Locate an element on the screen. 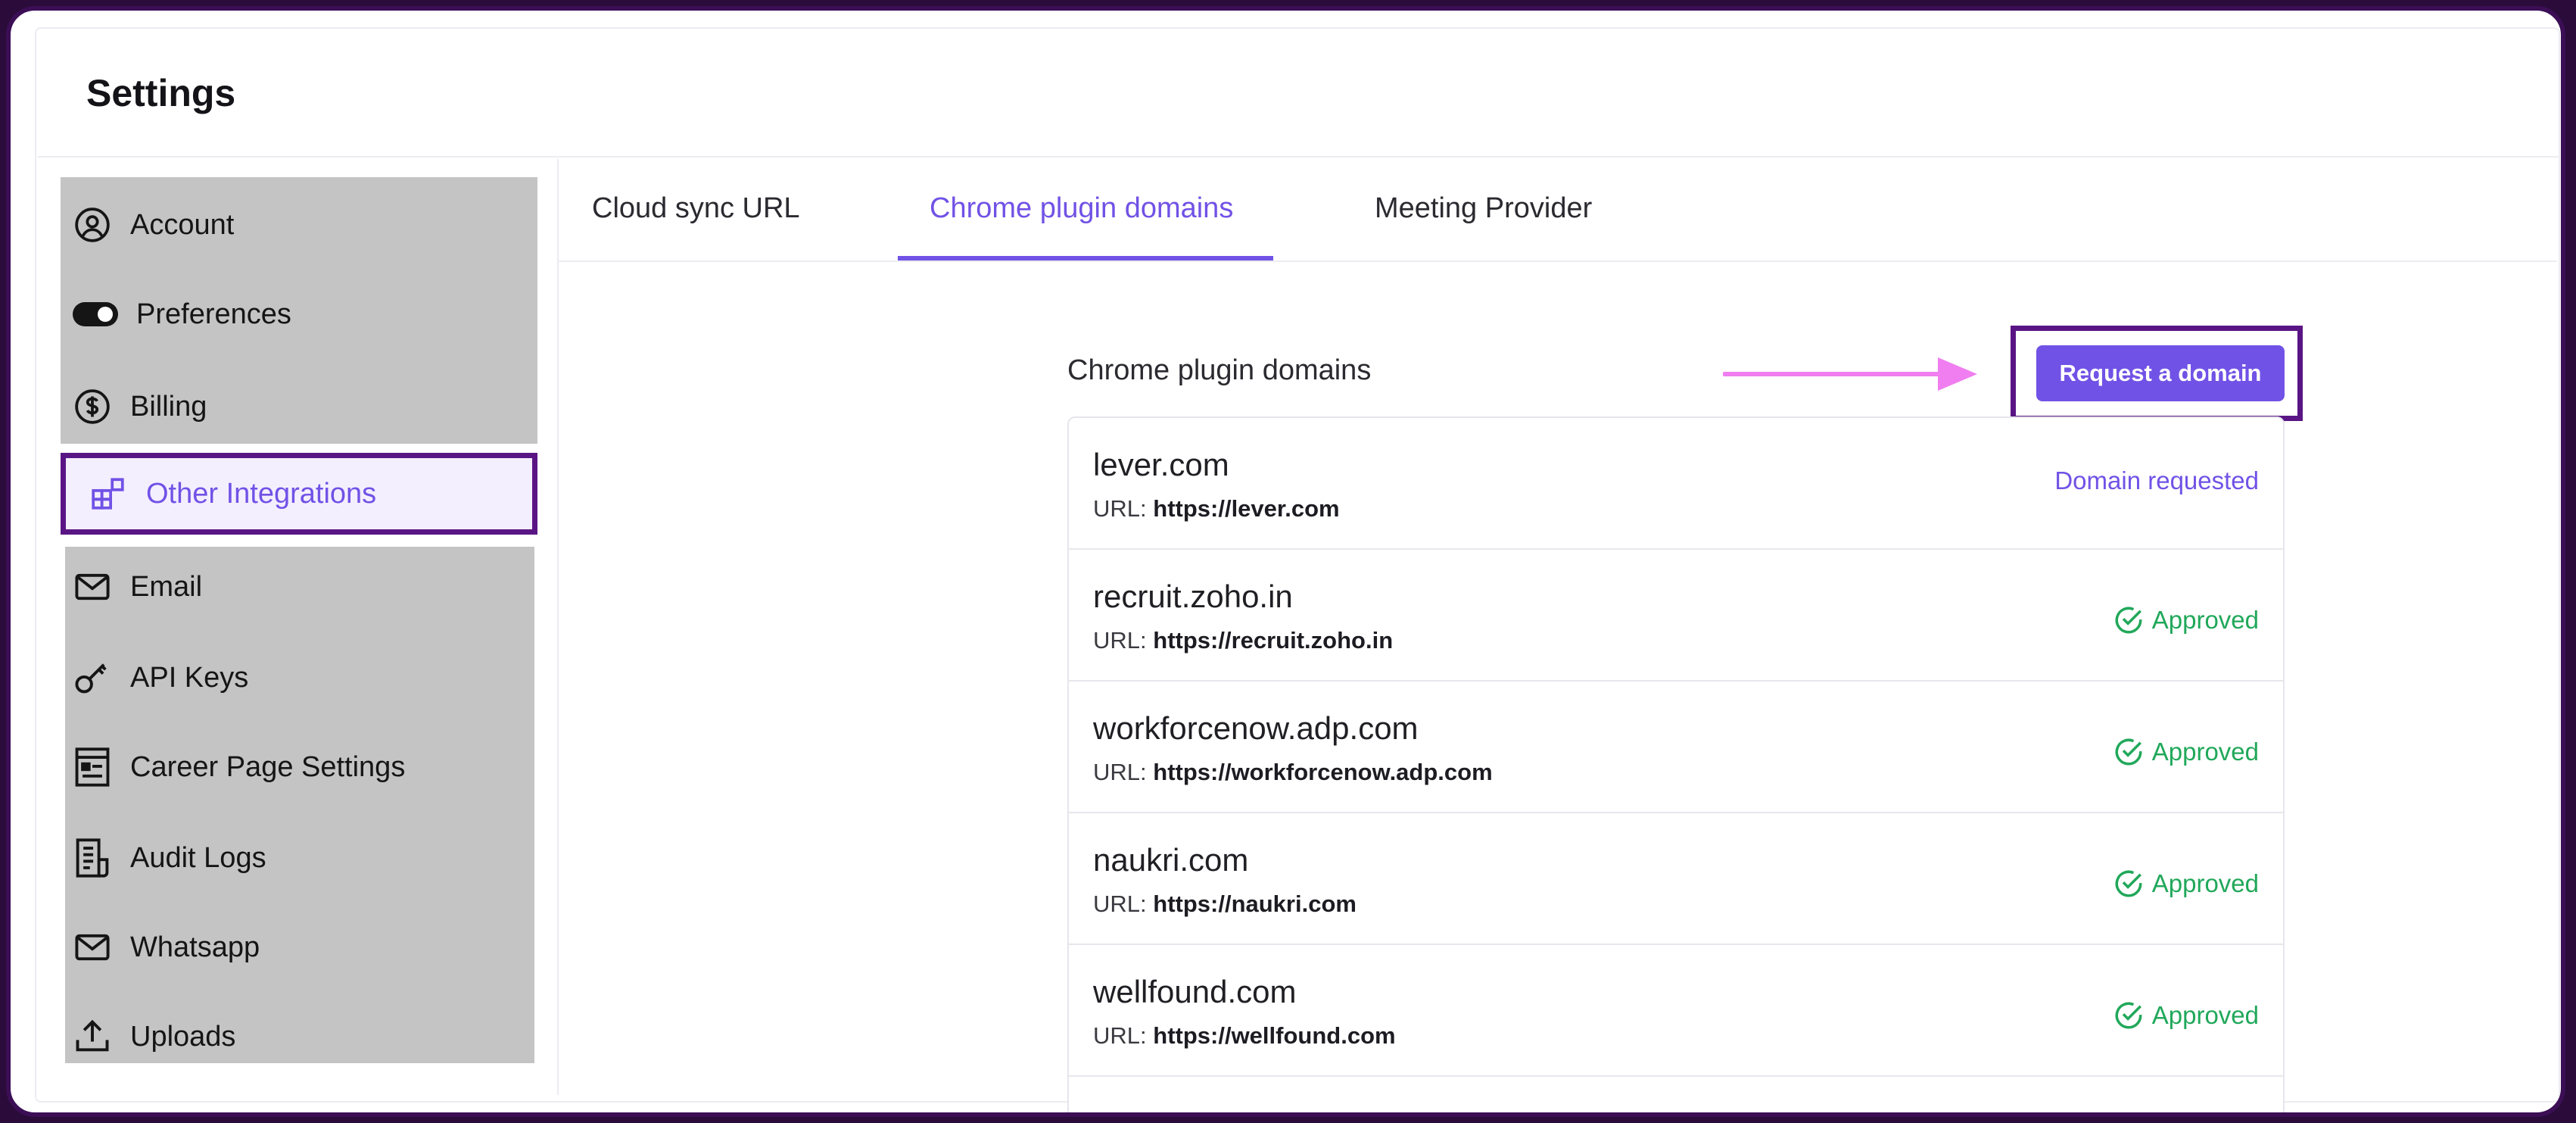 Image resolution: width=2576 pixels, height=1123 pixels. page-layout-icon is located at coordinates (92, 767).